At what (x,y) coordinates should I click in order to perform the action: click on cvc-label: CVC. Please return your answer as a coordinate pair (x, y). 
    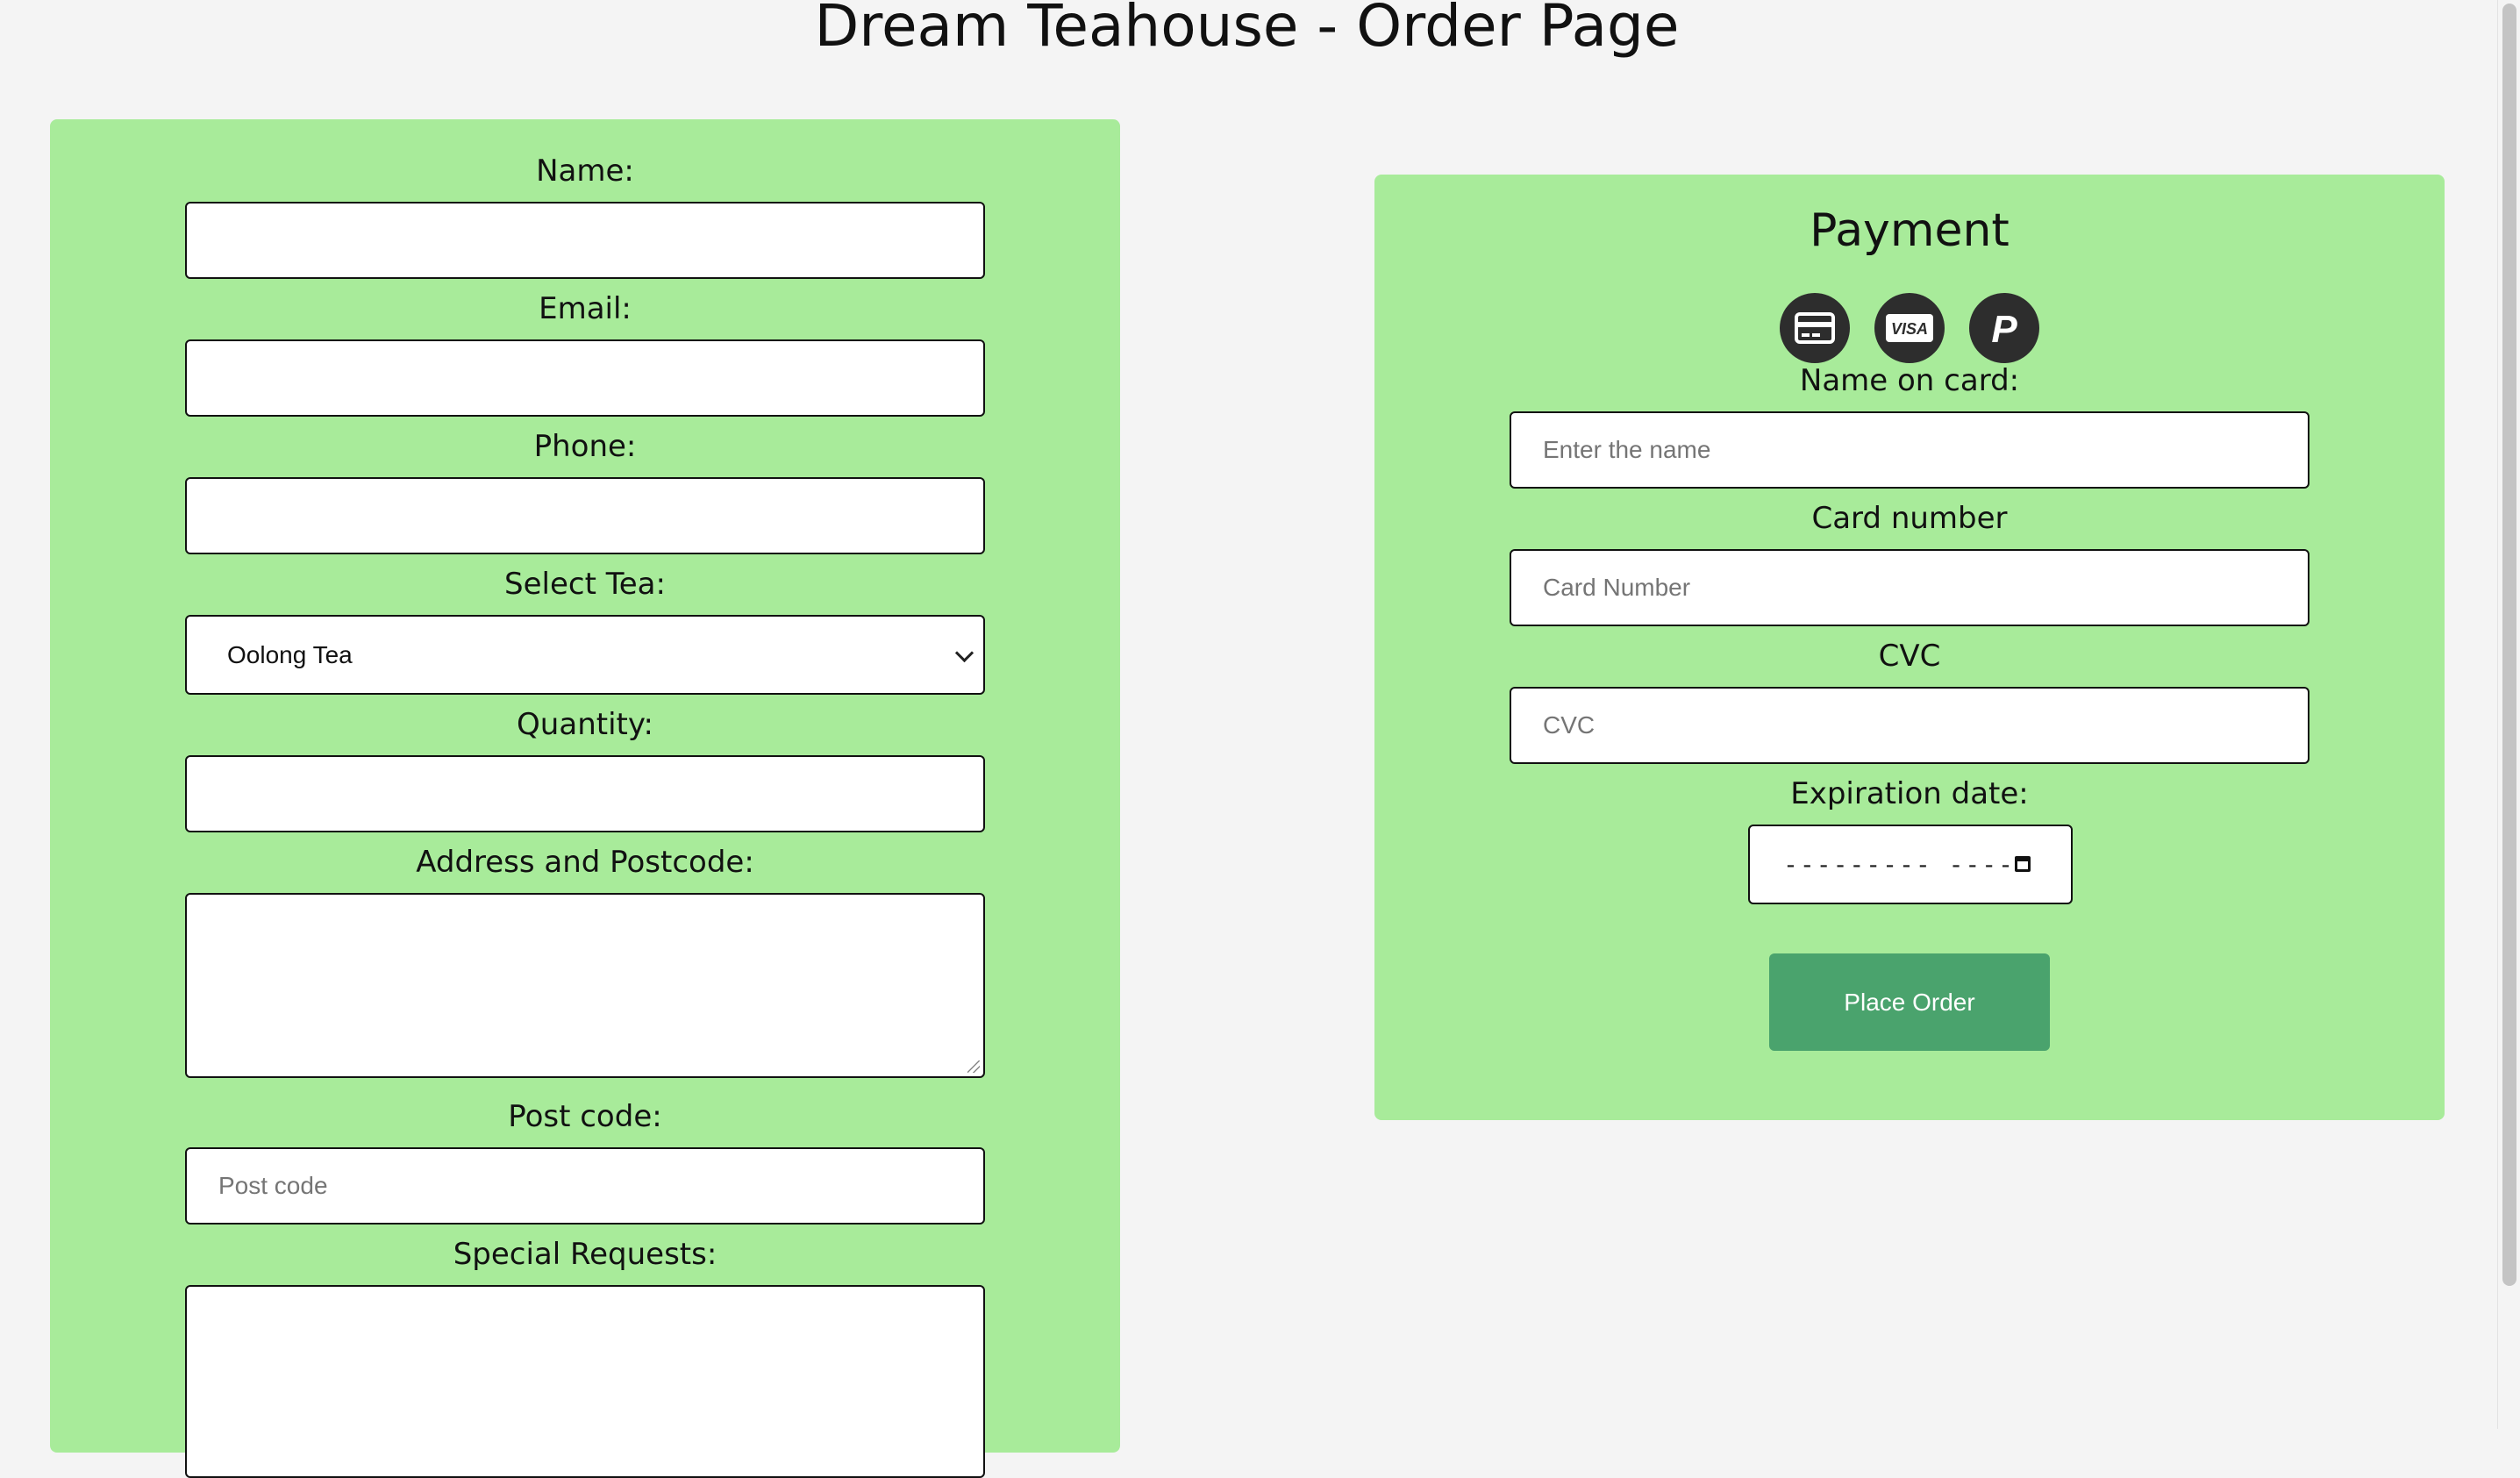
    Looking at the image, I should click on (1909, 656).